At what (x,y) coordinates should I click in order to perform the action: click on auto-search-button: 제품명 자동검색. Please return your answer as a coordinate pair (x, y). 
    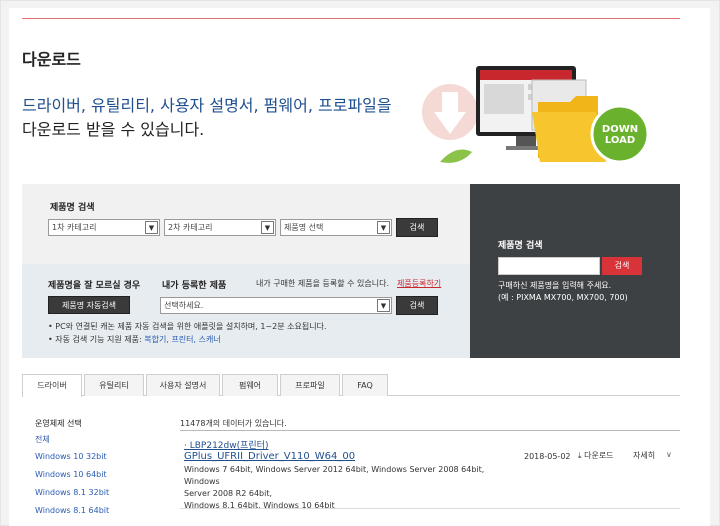
    Looking at the image, I should click on (89, 305).